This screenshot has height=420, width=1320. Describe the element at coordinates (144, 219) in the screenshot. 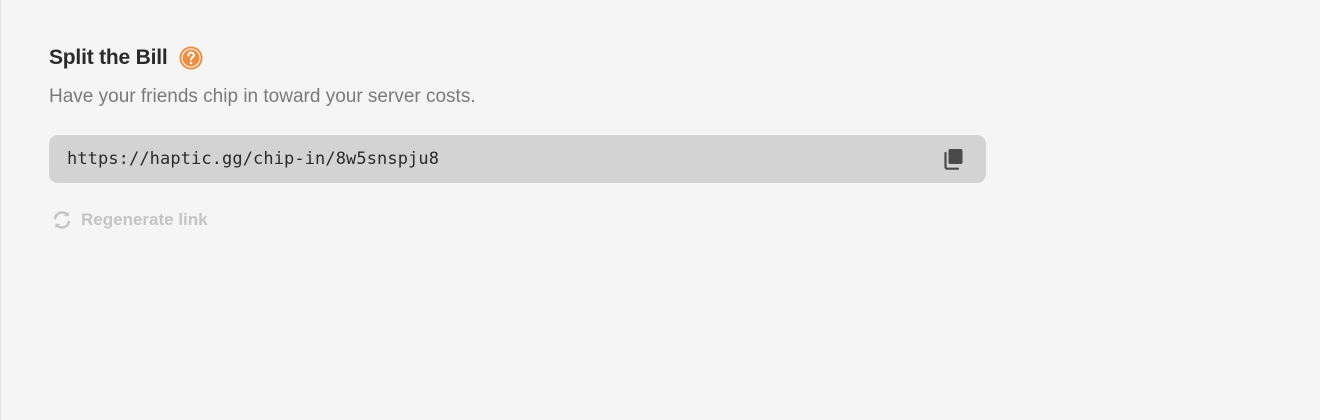

I see `regenerate-link-label: Regenerate link` at that location.